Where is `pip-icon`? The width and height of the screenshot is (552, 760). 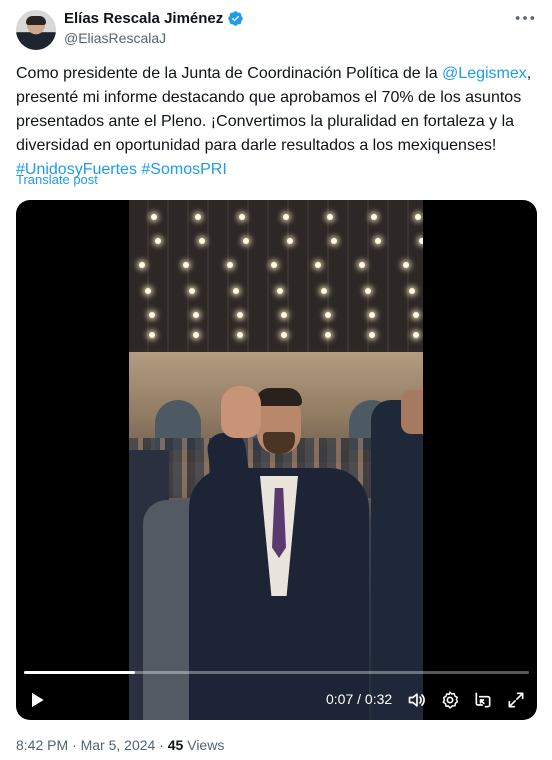
pip-icon is located at coordinates (483, 700).